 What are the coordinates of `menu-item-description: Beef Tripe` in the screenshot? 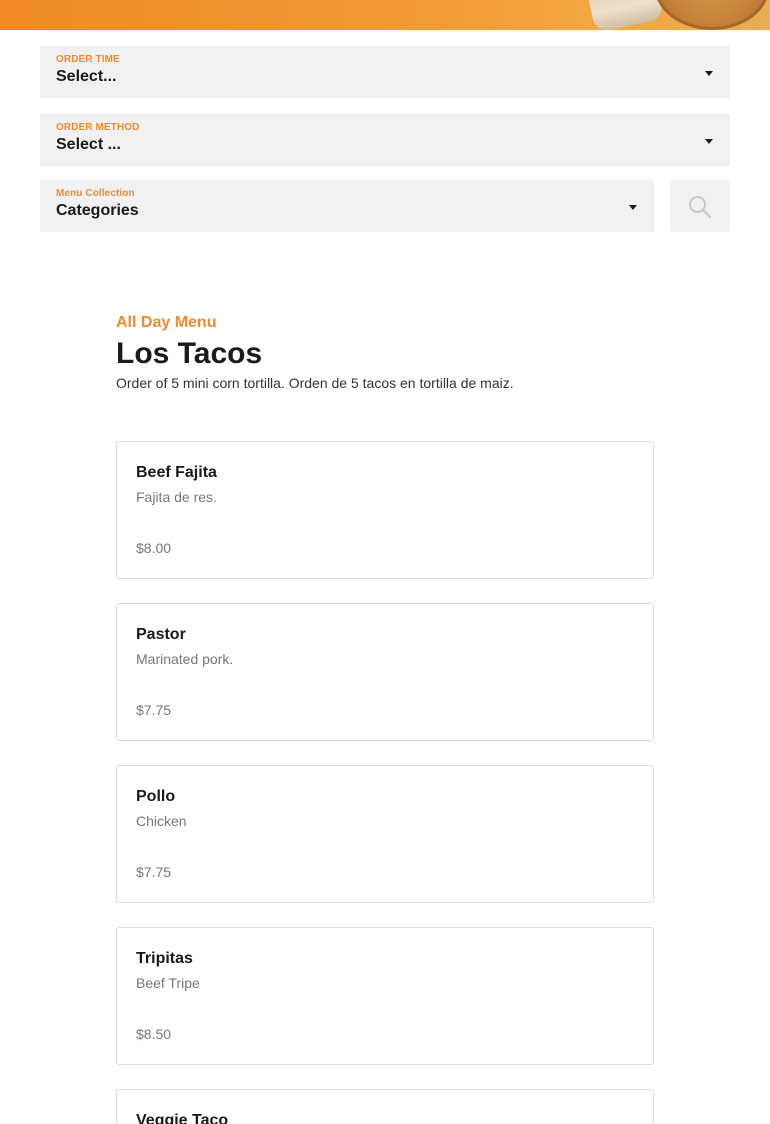 It's located at (168, 983).